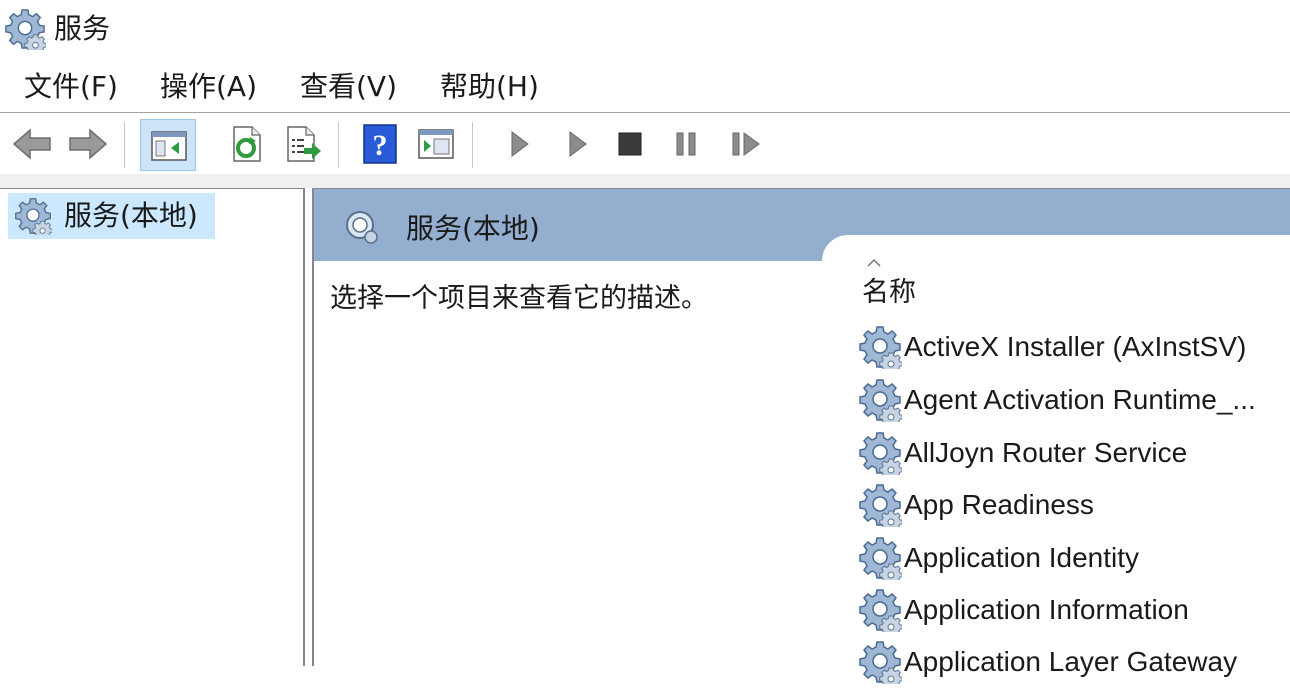  I want to click on pane-spacer, so click(645, 181).